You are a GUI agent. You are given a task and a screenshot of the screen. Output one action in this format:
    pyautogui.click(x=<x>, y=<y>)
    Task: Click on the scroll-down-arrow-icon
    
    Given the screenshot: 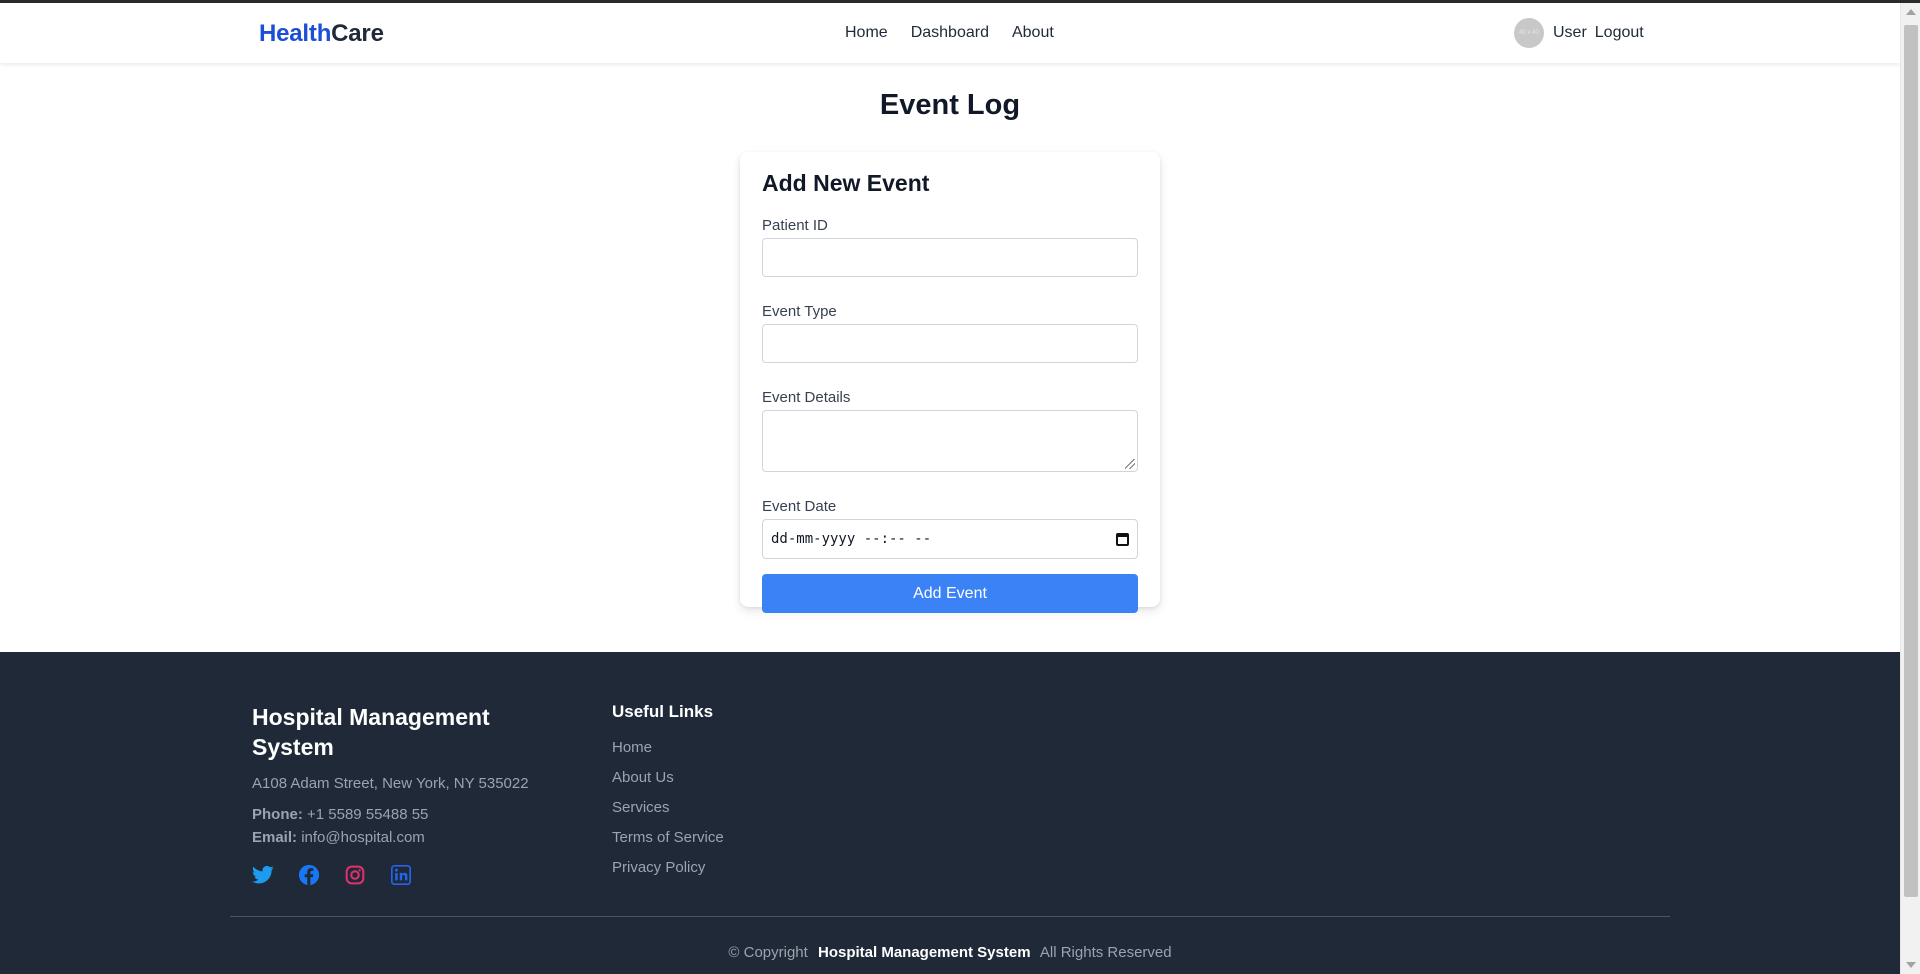 What is the action you would take?
    pyautogui.click(x=1911, y=965)
    